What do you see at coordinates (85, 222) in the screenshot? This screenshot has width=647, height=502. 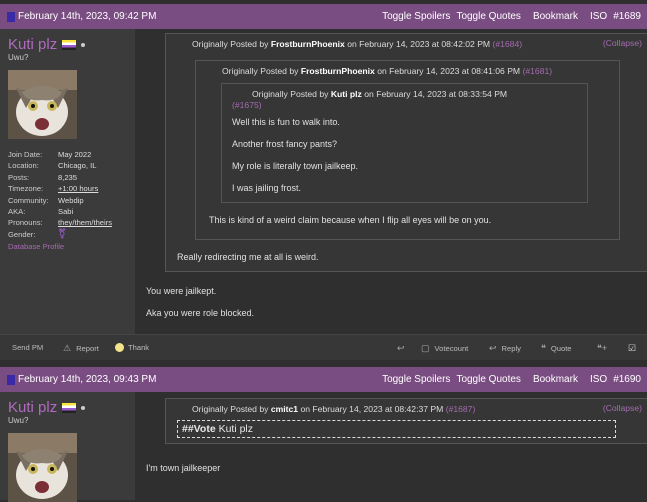 I see `pronouns-value: they/them/theirs` at bounding box center [85, 222].